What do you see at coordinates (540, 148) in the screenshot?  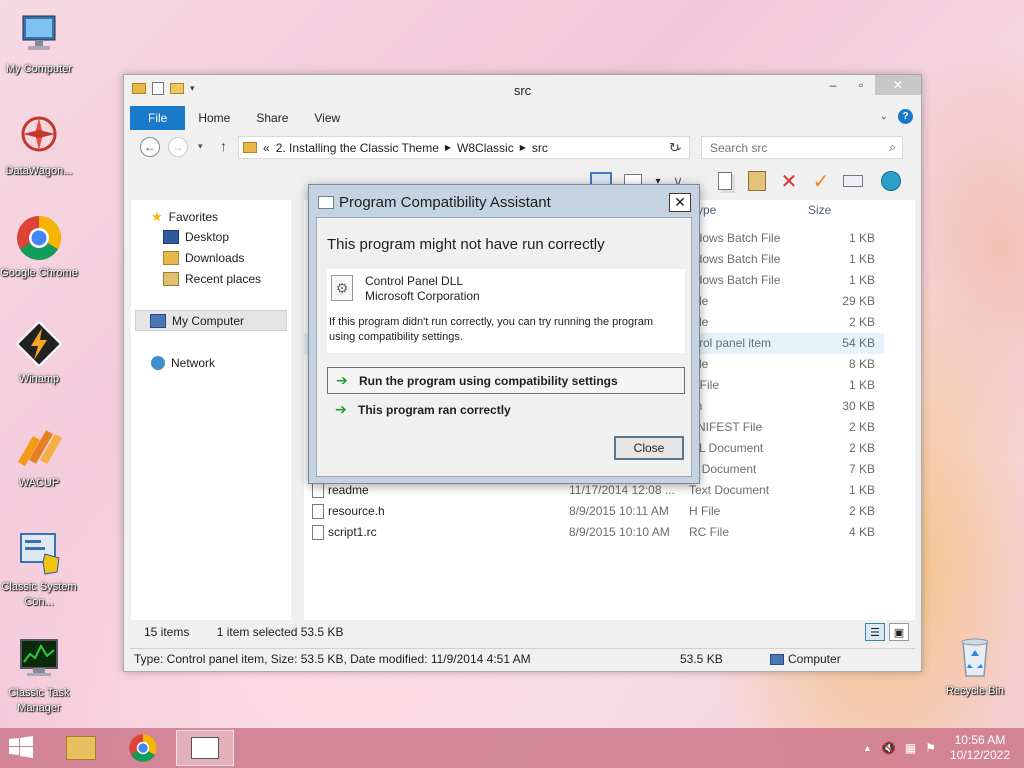 I see `breadcrumb-segment: src` at bounding box center [540, 148].